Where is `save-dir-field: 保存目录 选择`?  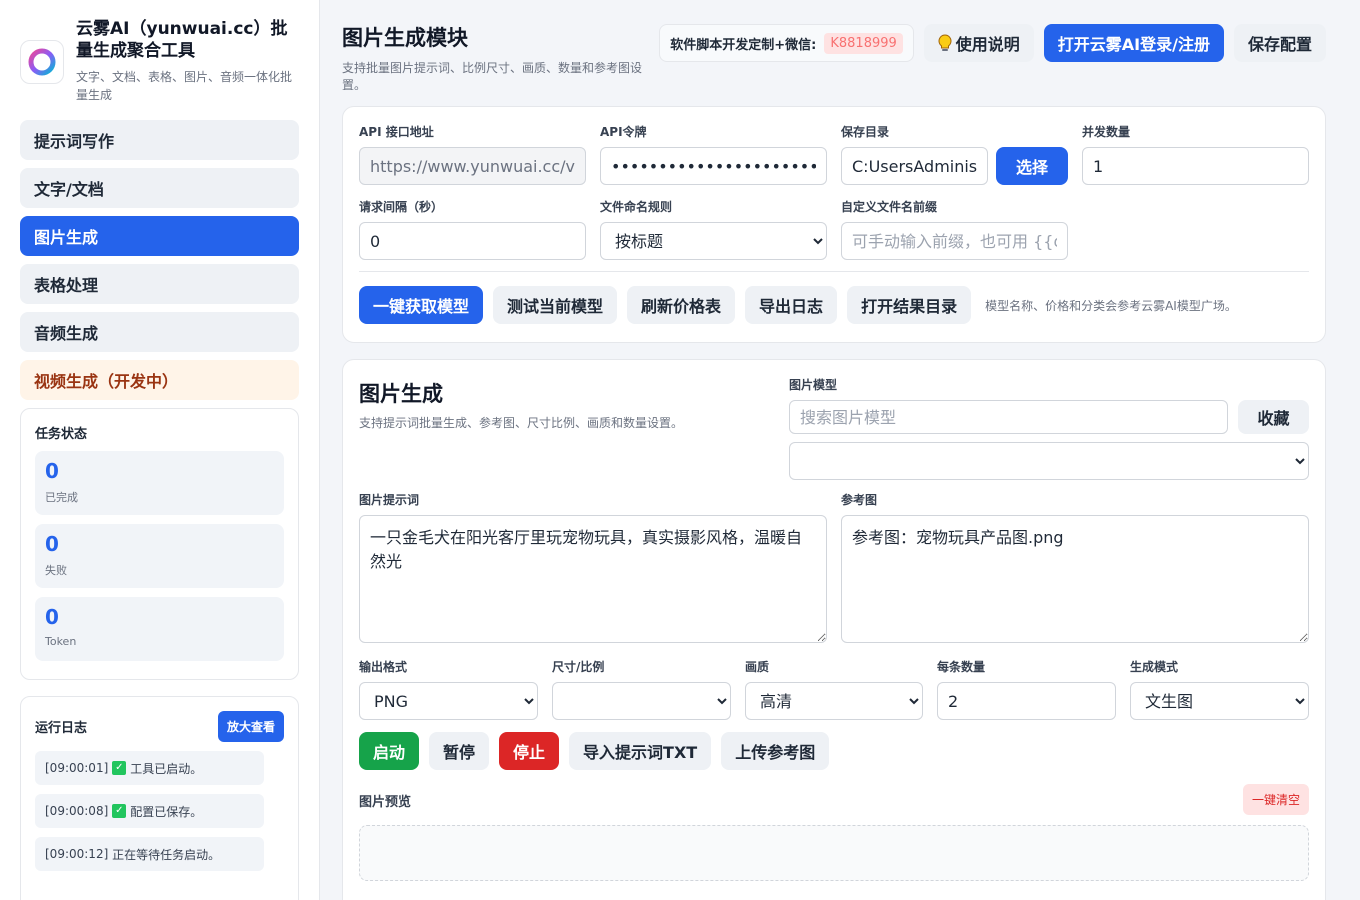 save-dir-field: 保存目录 选择 is located at coordinates (954, 154).